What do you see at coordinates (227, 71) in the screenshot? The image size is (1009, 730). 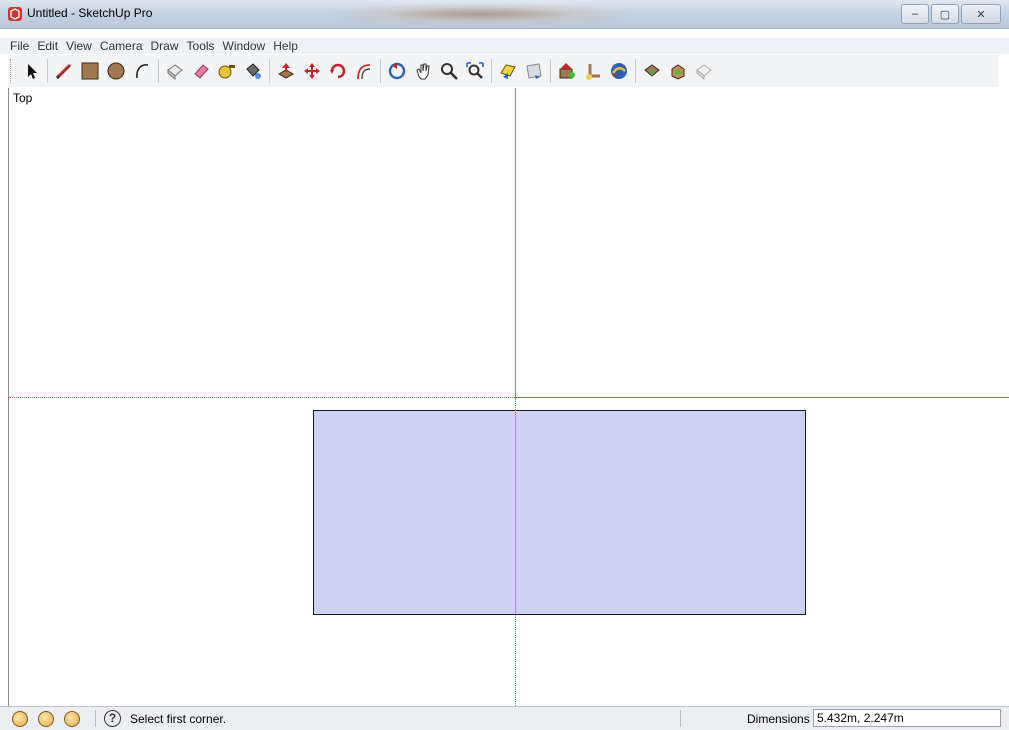 I see `tape-measure-icon` at bounding box center [227, 71].